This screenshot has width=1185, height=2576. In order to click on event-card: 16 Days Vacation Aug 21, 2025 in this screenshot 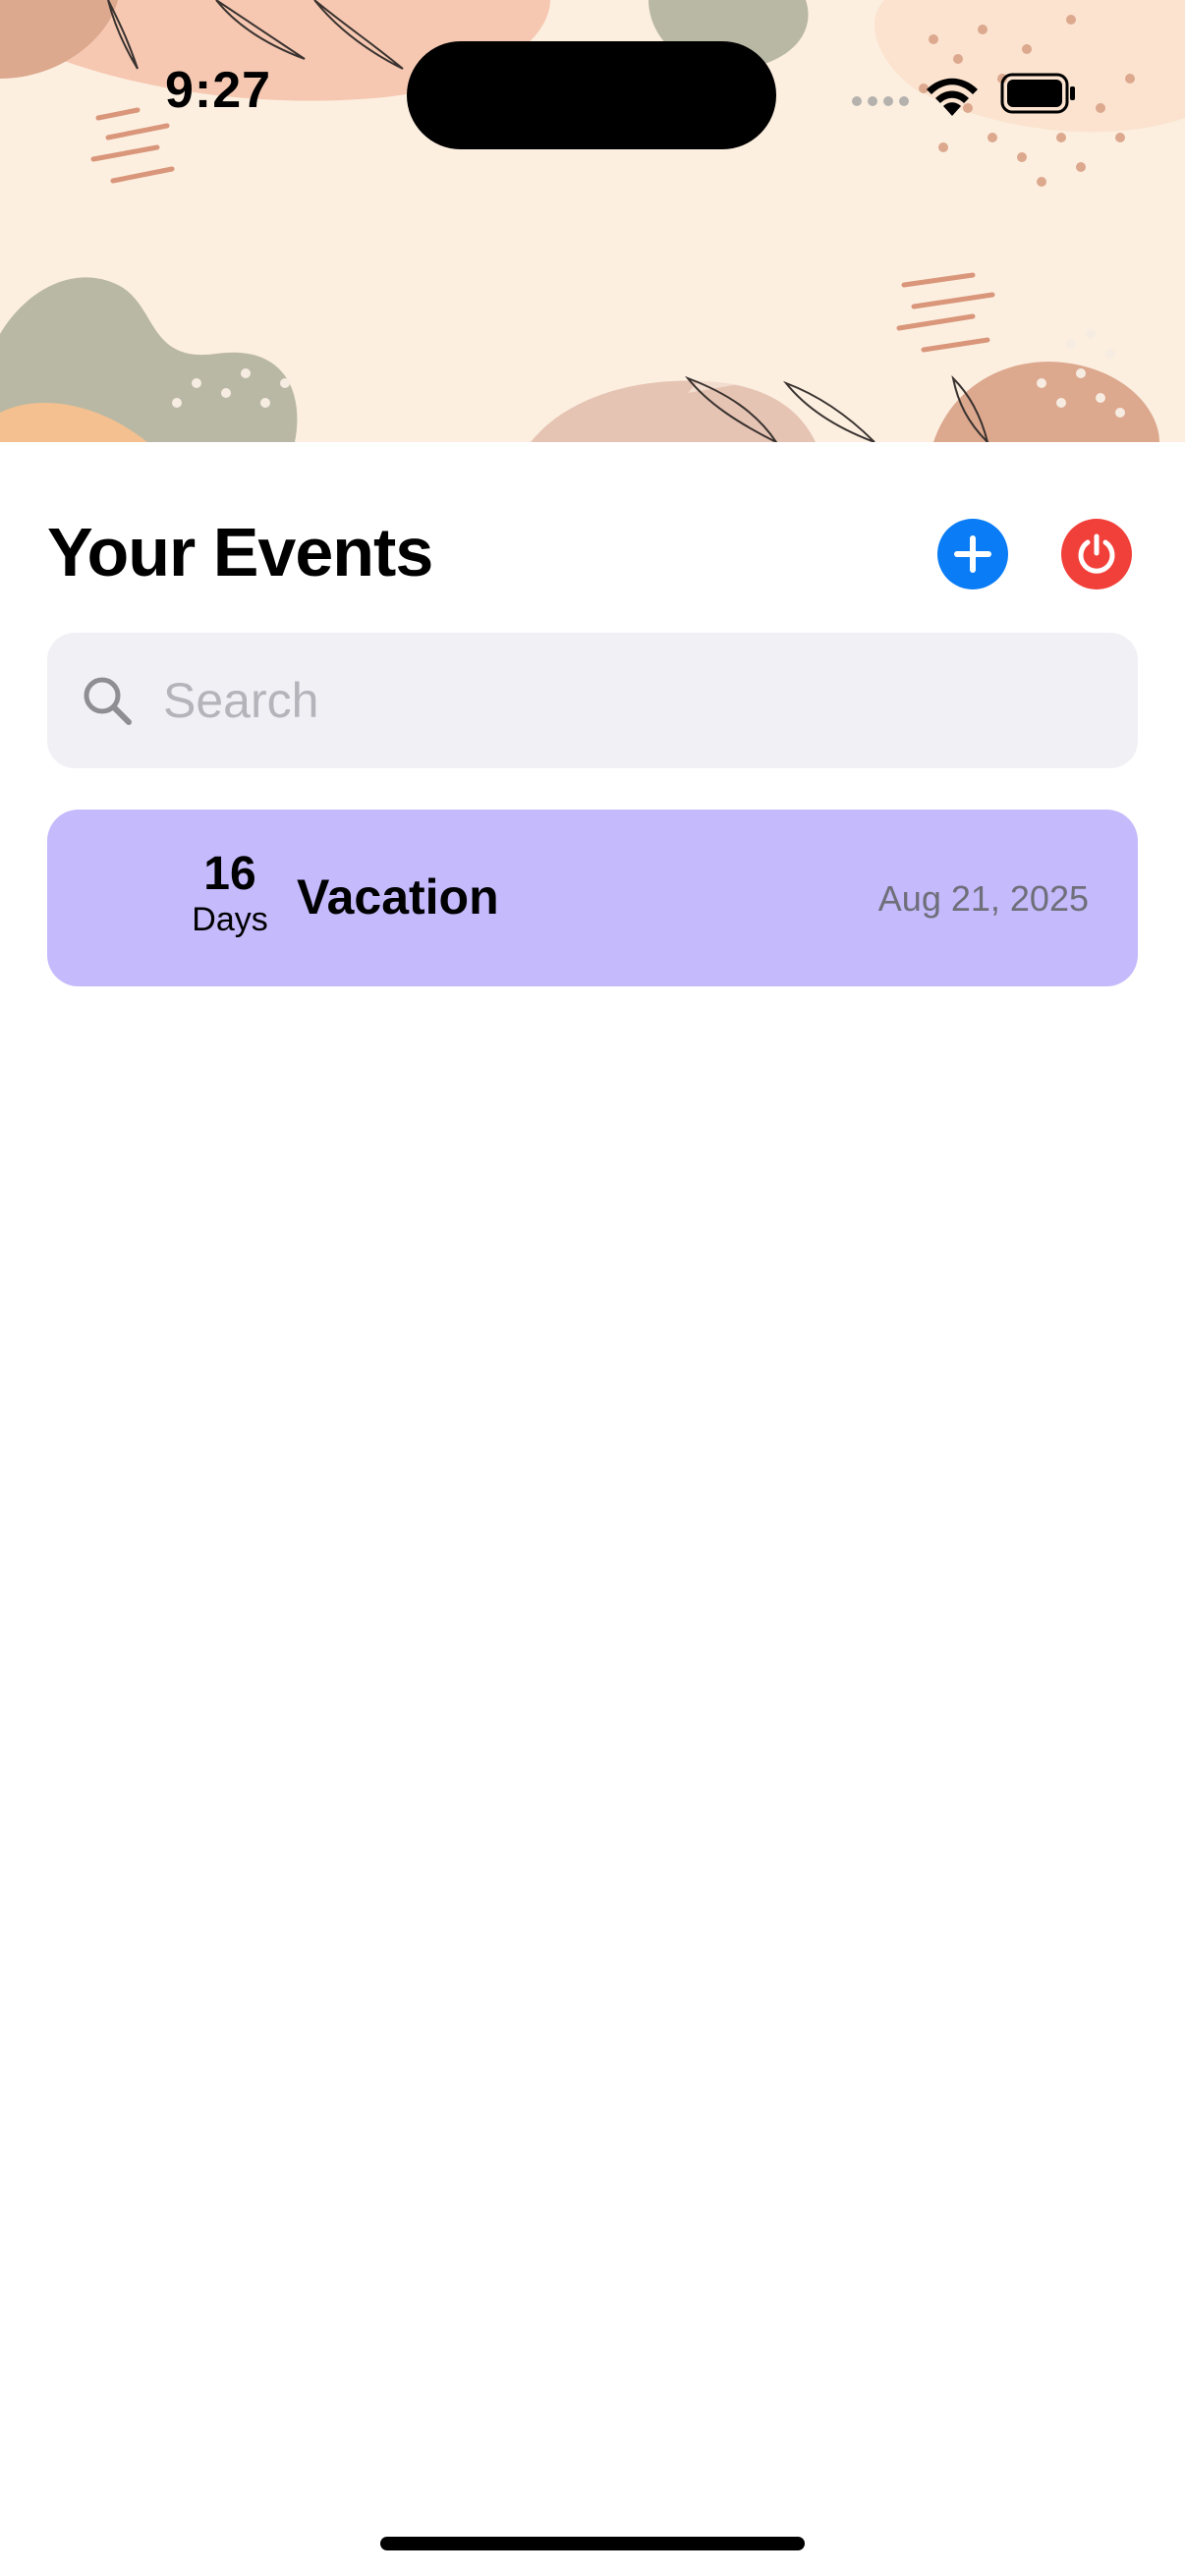, I will do `click(592, 898)`.